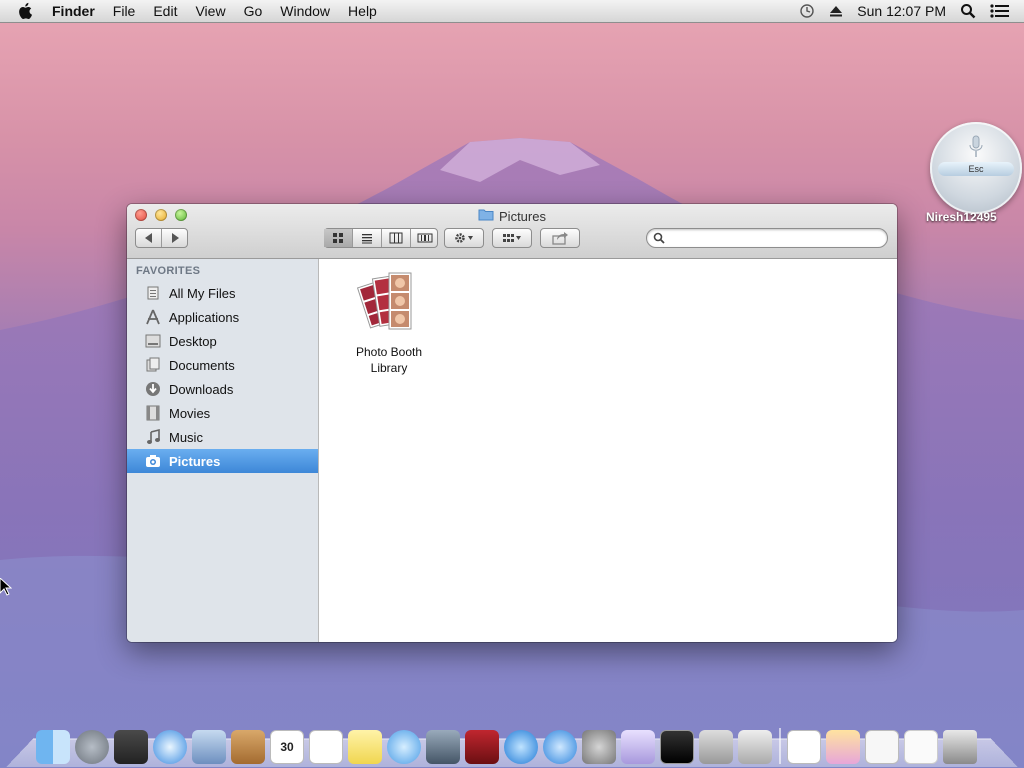 The image size is (1024, 768). What do you see at coordinates (153, 413) in the screenshot?
I see `movies-icon` at bounding box center [153, 413].